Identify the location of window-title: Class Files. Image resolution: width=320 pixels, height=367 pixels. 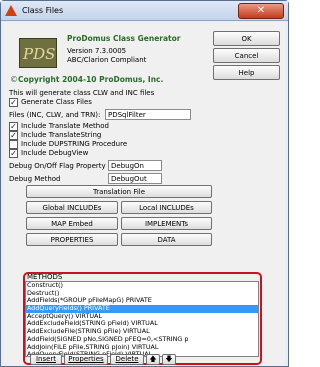
(43, 10).